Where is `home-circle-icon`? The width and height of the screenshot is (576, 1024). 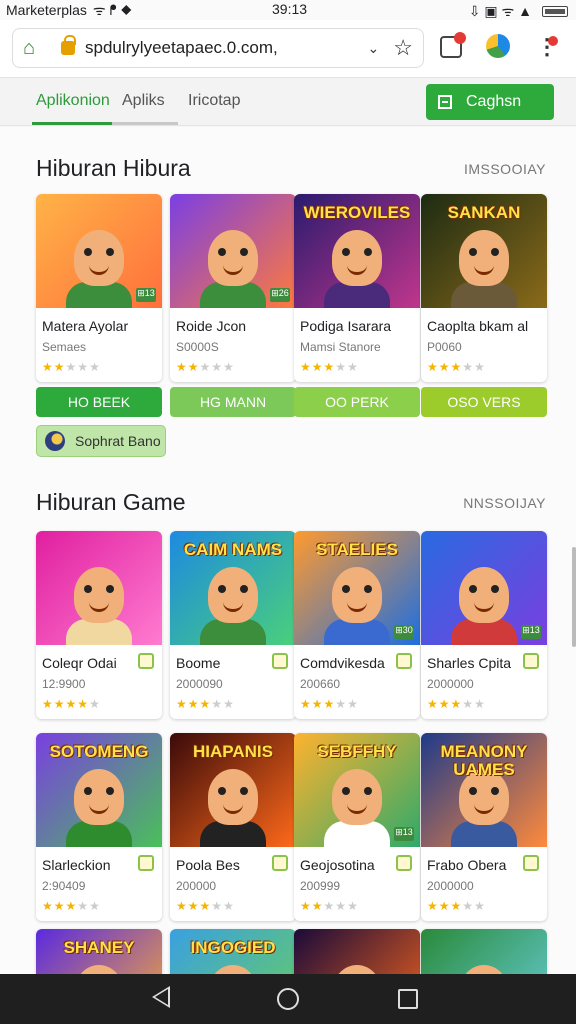 home-circle-icon is located at coordinates (288, 999).